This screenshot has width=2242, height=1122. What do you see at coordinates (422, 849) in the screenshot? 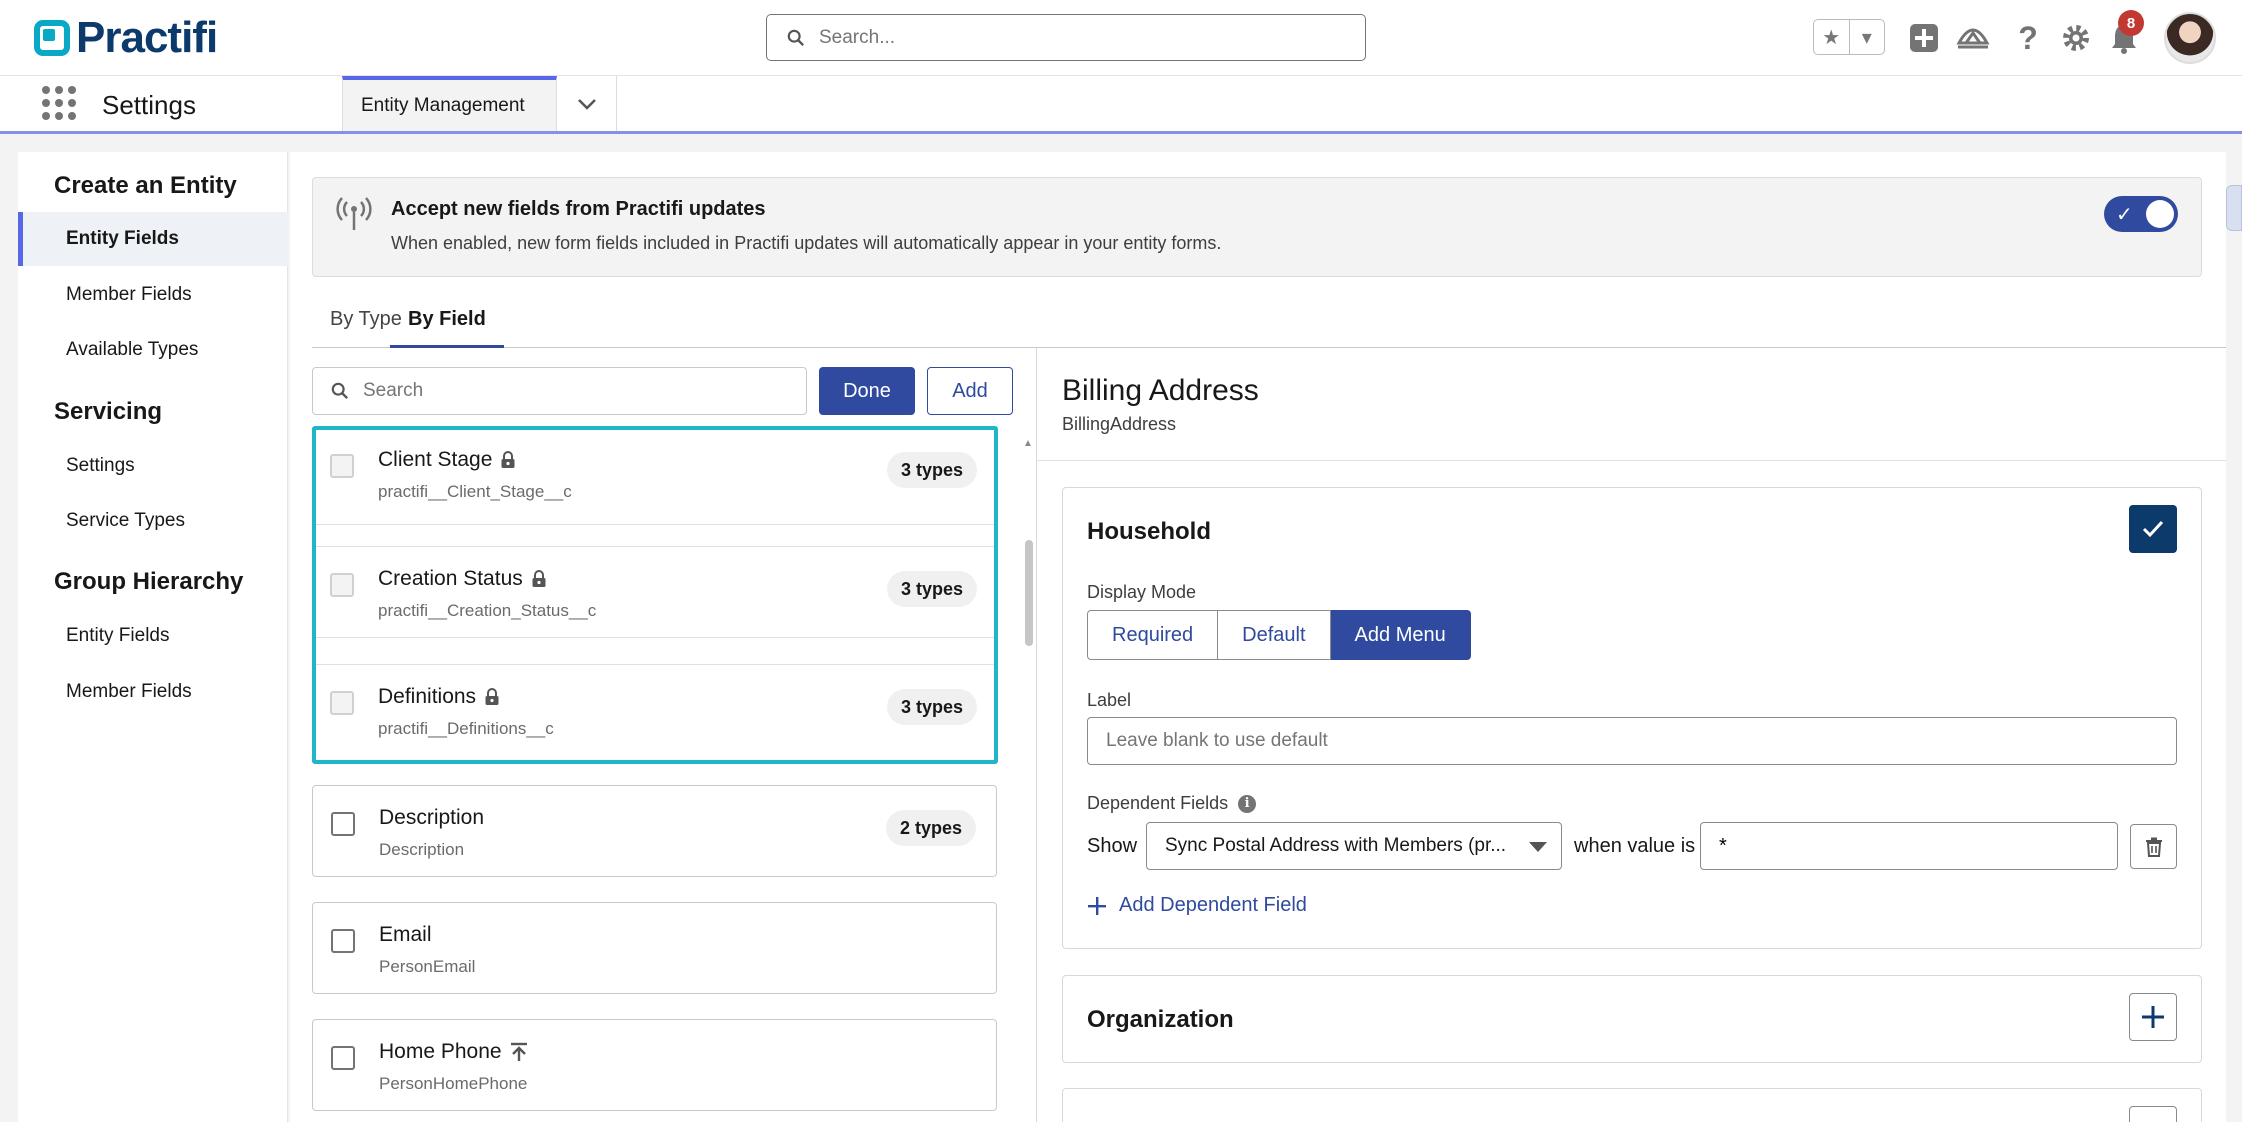
I see `field-api-name: Description` at bounding box center [422, 849].